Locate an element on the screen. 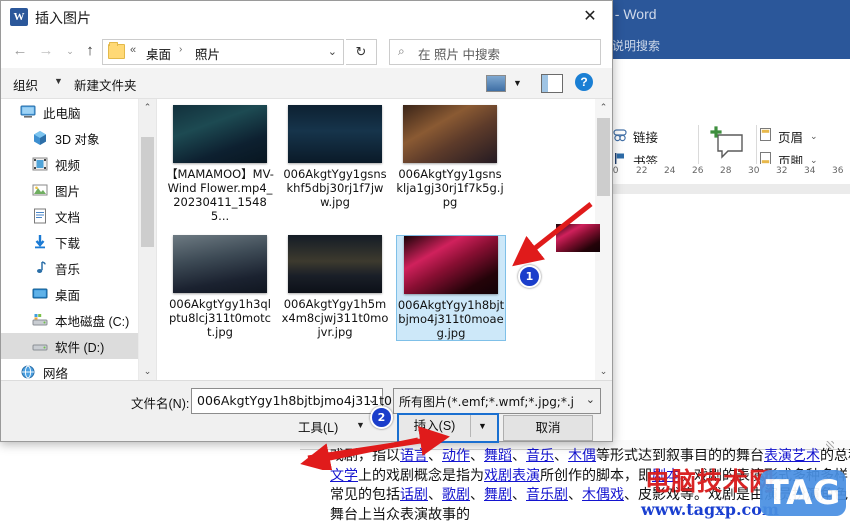  nav-pane-item-1: 3D 对象 is located at coordinates (69, 138).